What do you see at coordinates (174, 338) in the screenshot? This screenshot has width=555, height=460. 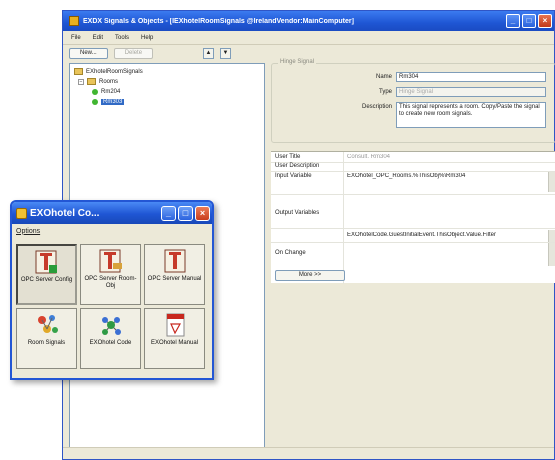 I see `tile-exohotel-manual: EXOhotel Manual` at bounding box center [174, 338].